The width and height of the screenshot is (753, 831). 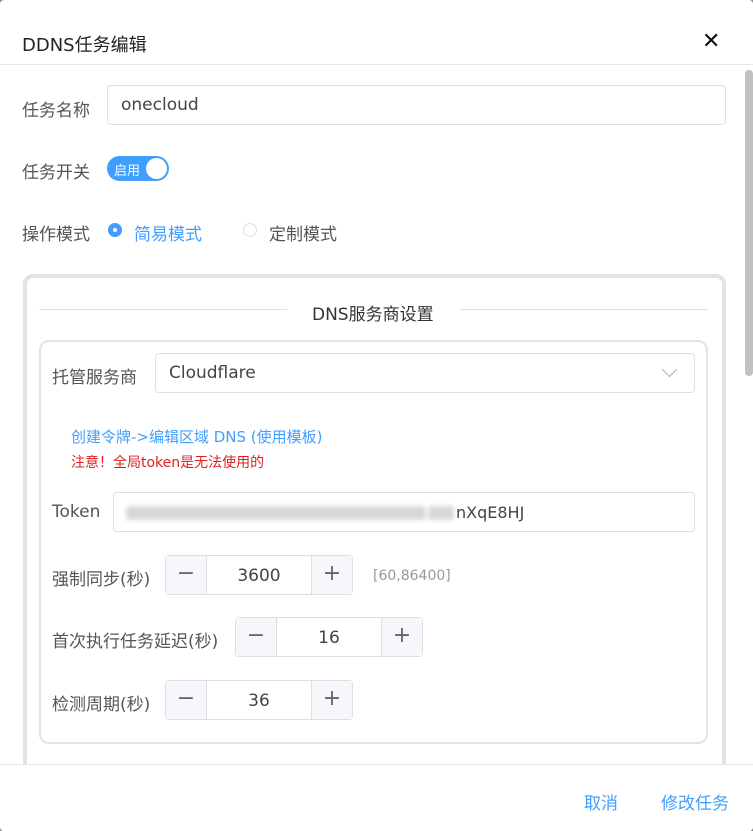 I want to click on task-name-label: 任务名称, so click(x=56, y=111).